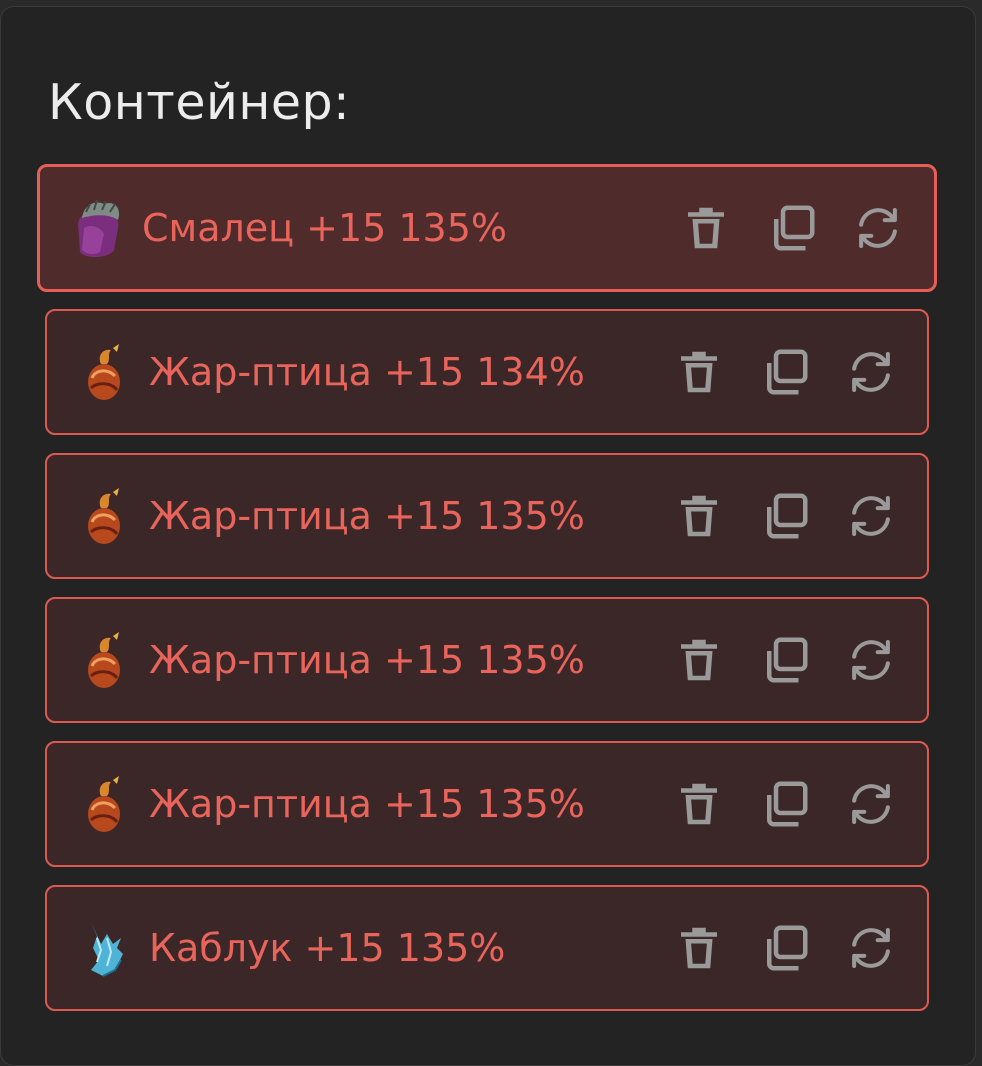  I want to click on heel-icon, so click(104, 948).